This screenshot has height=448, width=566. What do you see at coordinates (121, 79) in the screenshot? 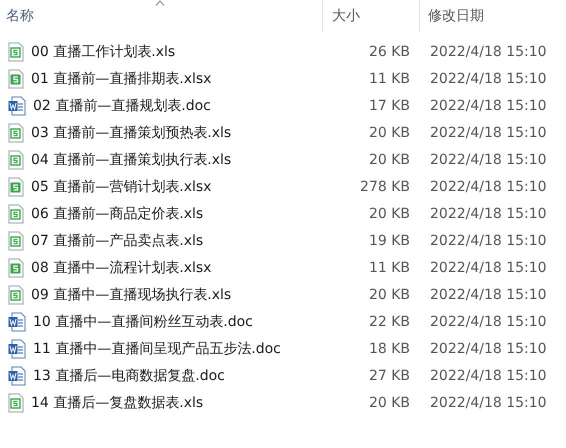
I see `file-name: 01 直播前—直播排期表.xlsx` at bounding box center [121, 79].